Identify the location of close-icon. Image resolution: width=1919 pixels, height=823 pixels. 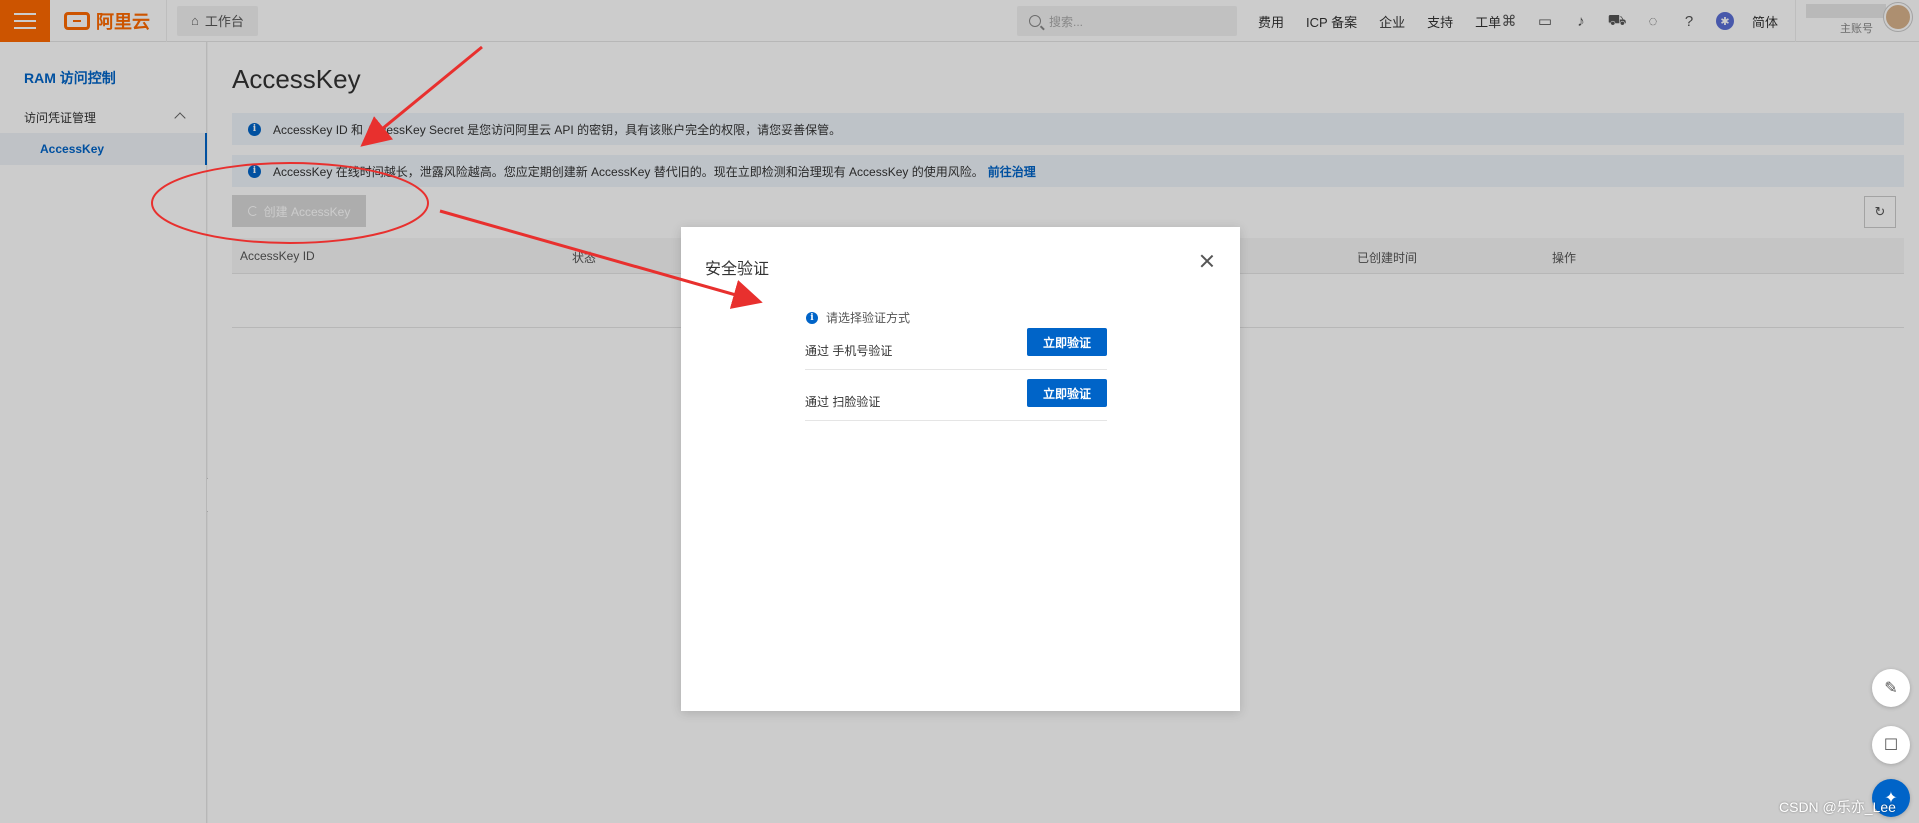
(1207, 261).